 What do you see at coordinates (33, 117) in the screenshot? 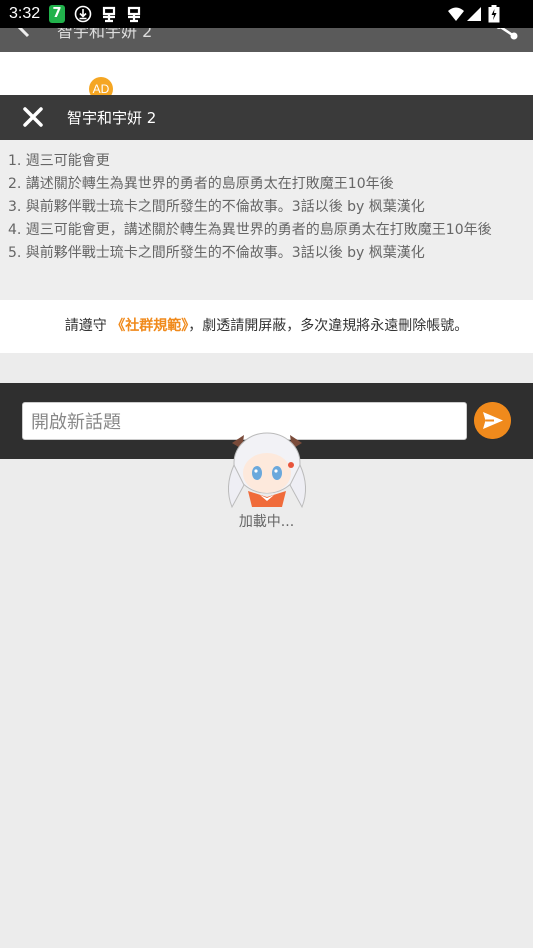
I see `close-icon` at bounding box center [33, 117].